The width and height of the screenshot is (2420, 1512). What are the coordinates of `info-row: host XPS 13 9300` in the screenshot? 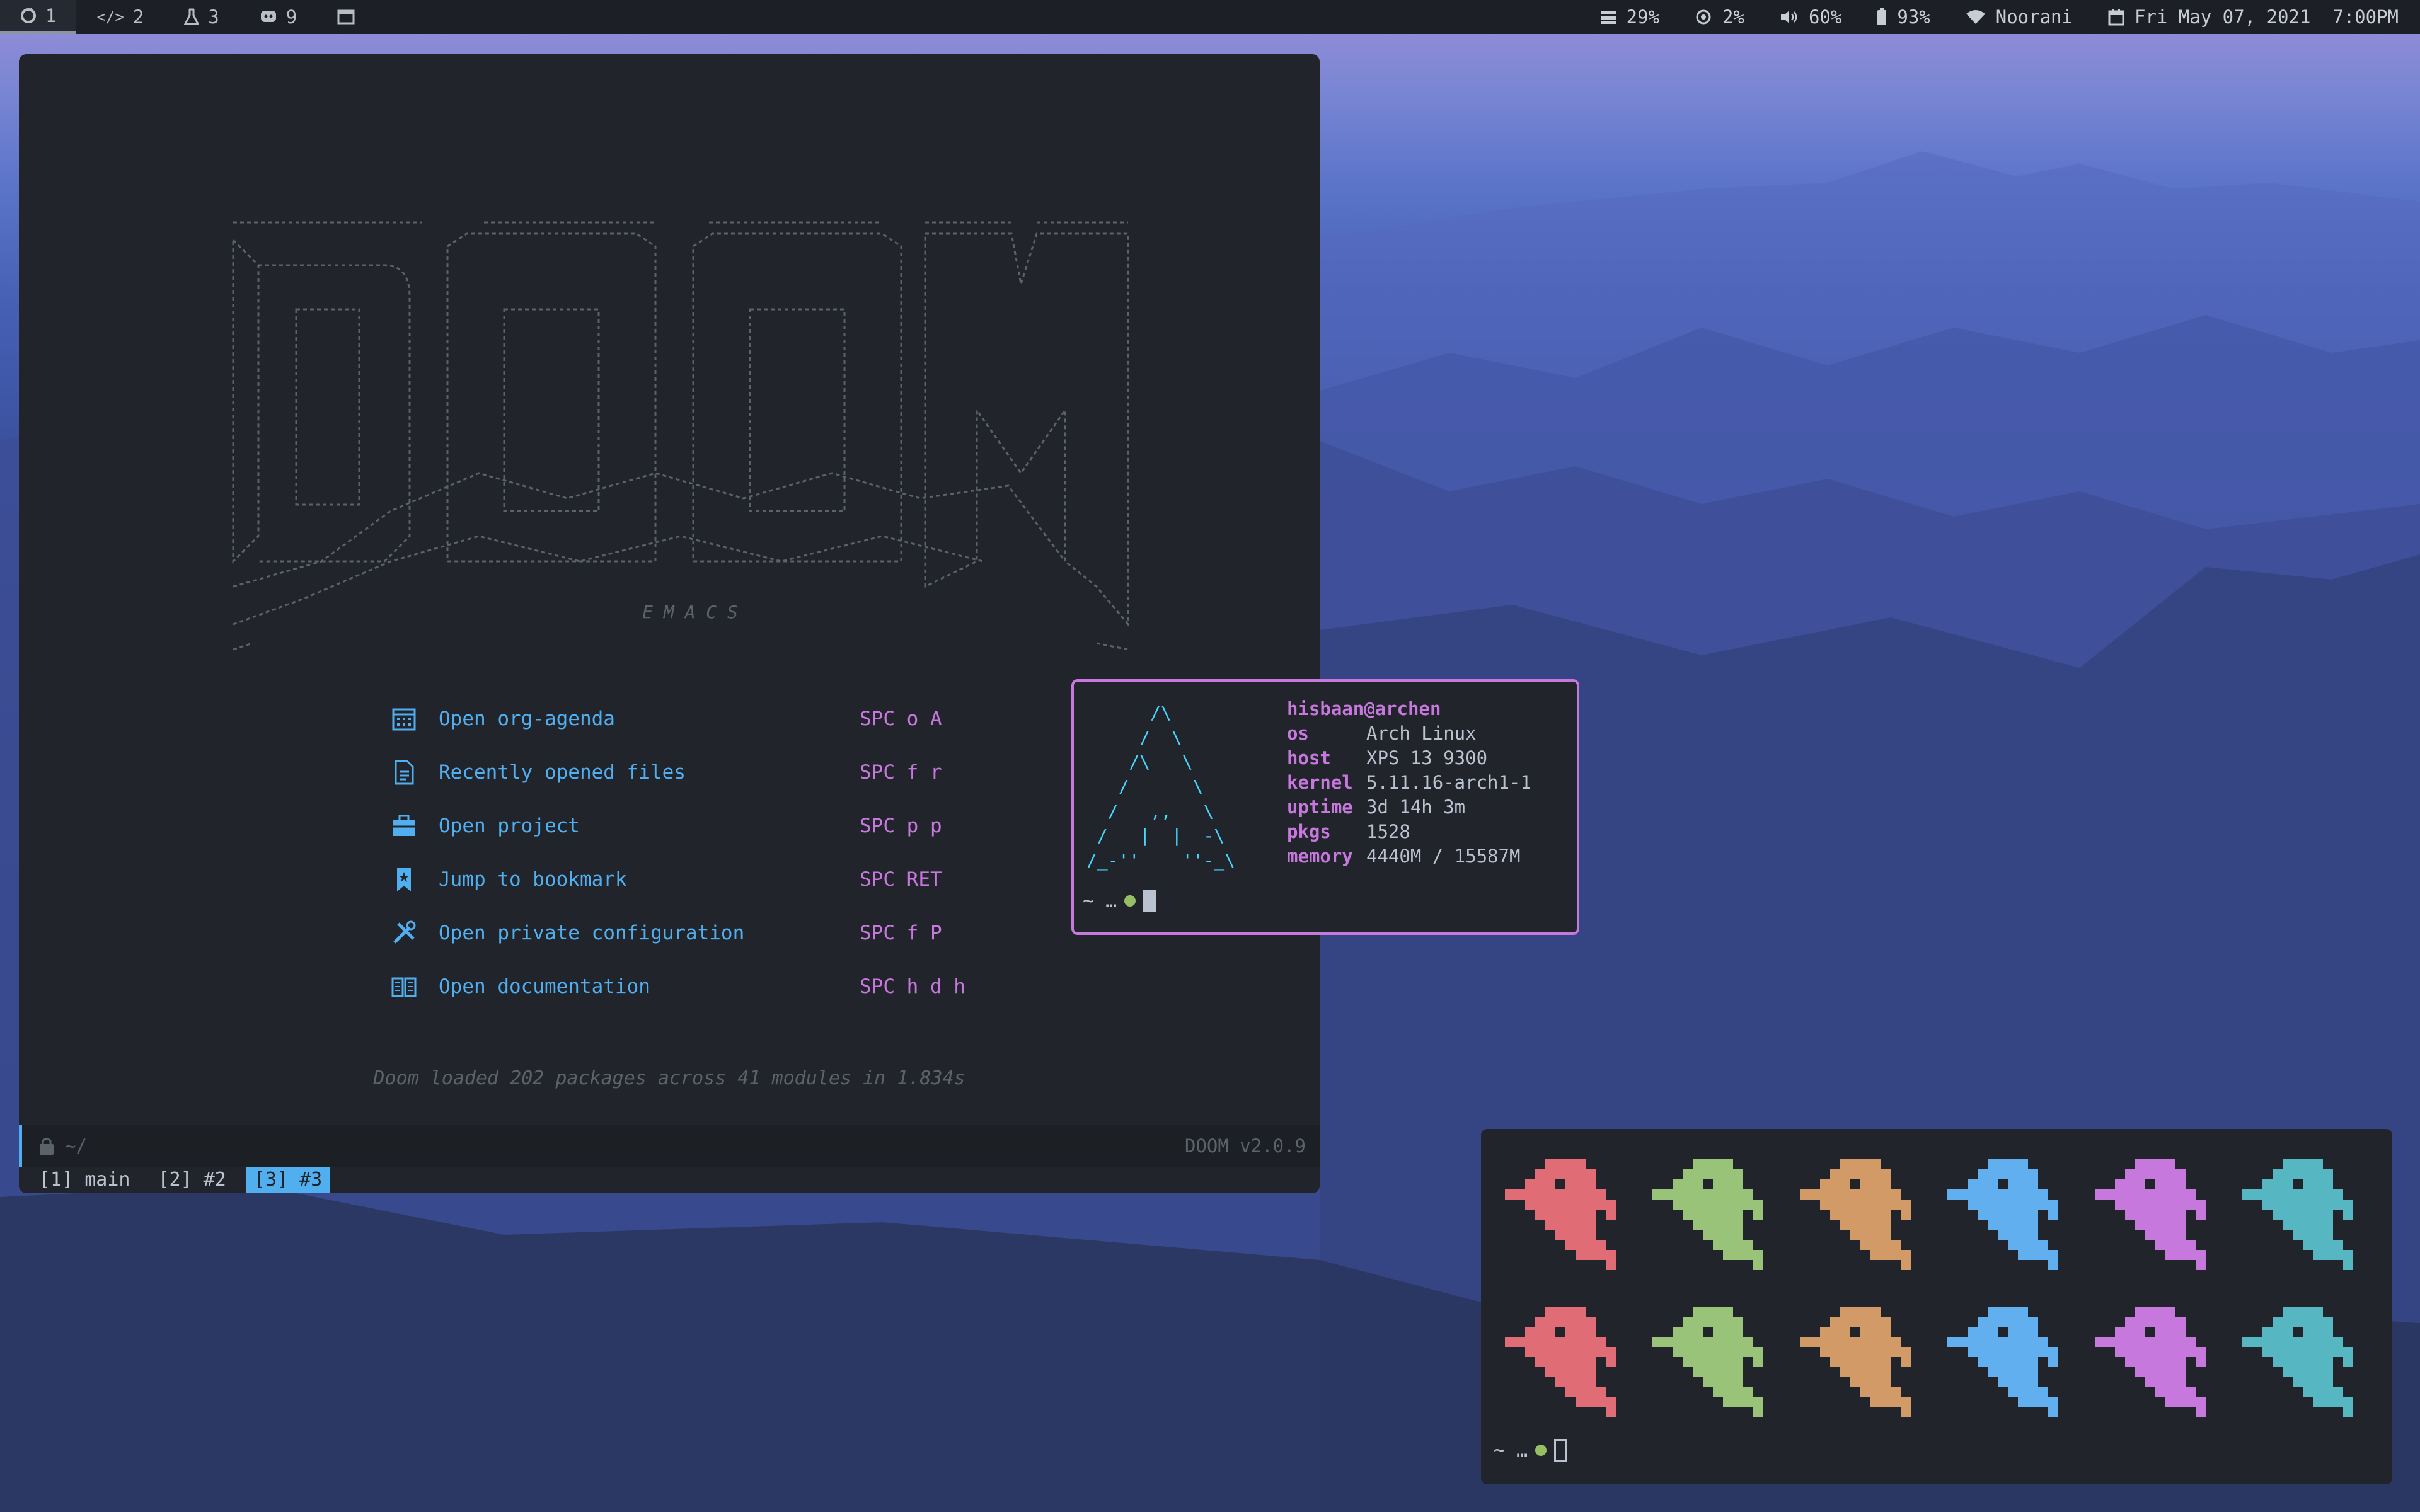 It's located at (1388, 758).